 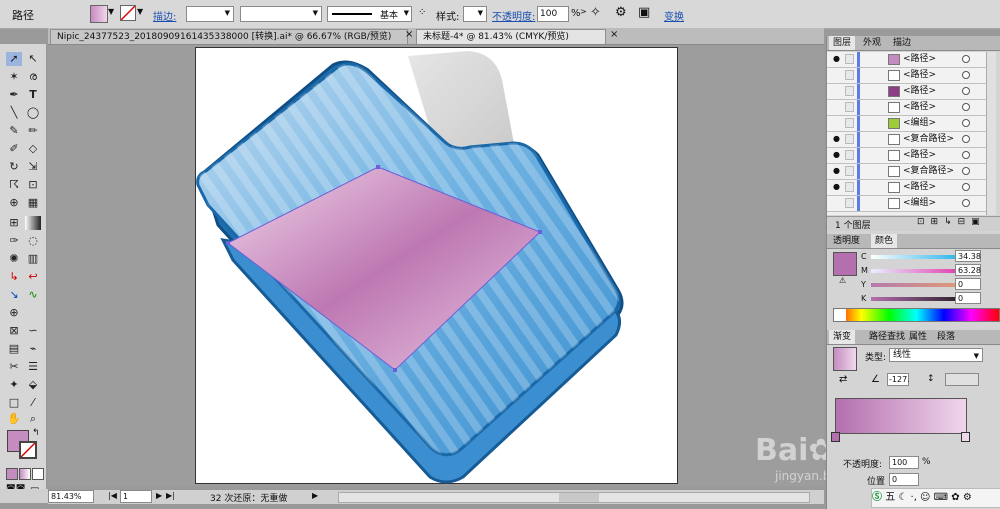 I want to click on layers-scrollbar, so click(x=991, y=133).